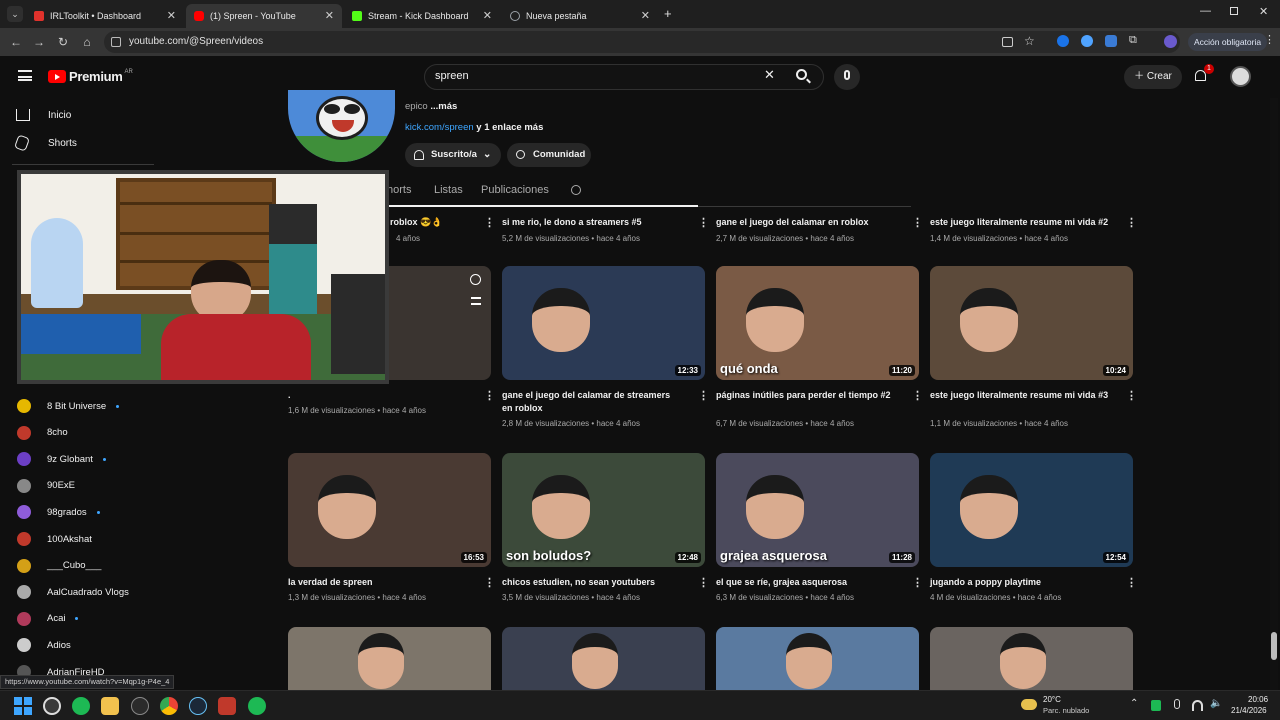  Describe the element at coordinates (1007, 42) in the screenshot. I see `install-app-icon` at that location.